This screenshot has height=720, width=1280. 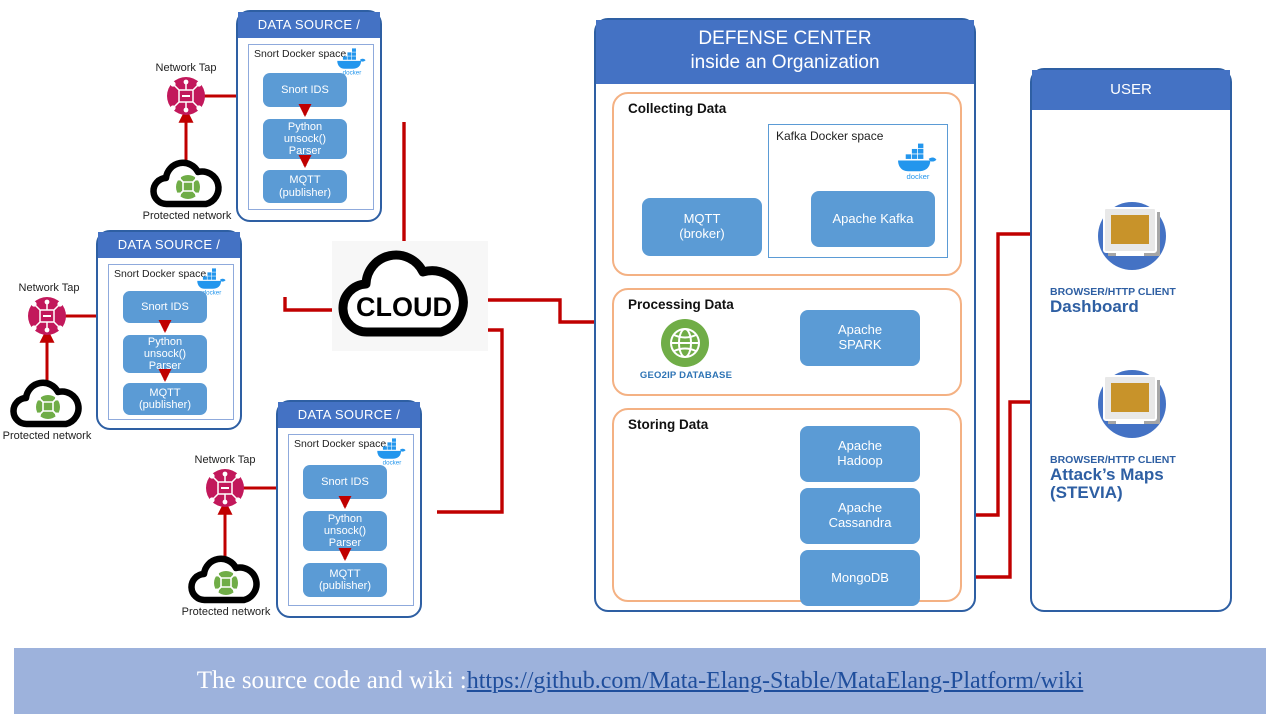 What do you see at coordinates (187, 216) in the screenshot?
I see `sensor-1-protected-network-label: Protected network` at bounding box center [187, 216].